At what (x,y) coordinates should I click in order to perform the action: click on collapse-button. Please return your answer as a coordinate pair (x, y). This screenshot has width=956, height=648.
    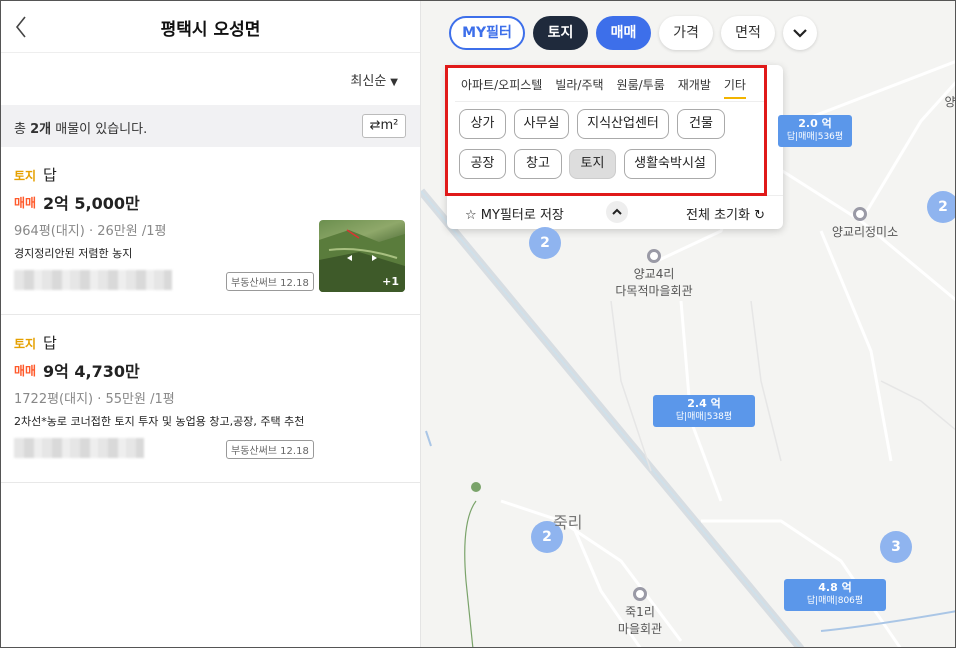
    Looking at the image, I should click on (617, 212).